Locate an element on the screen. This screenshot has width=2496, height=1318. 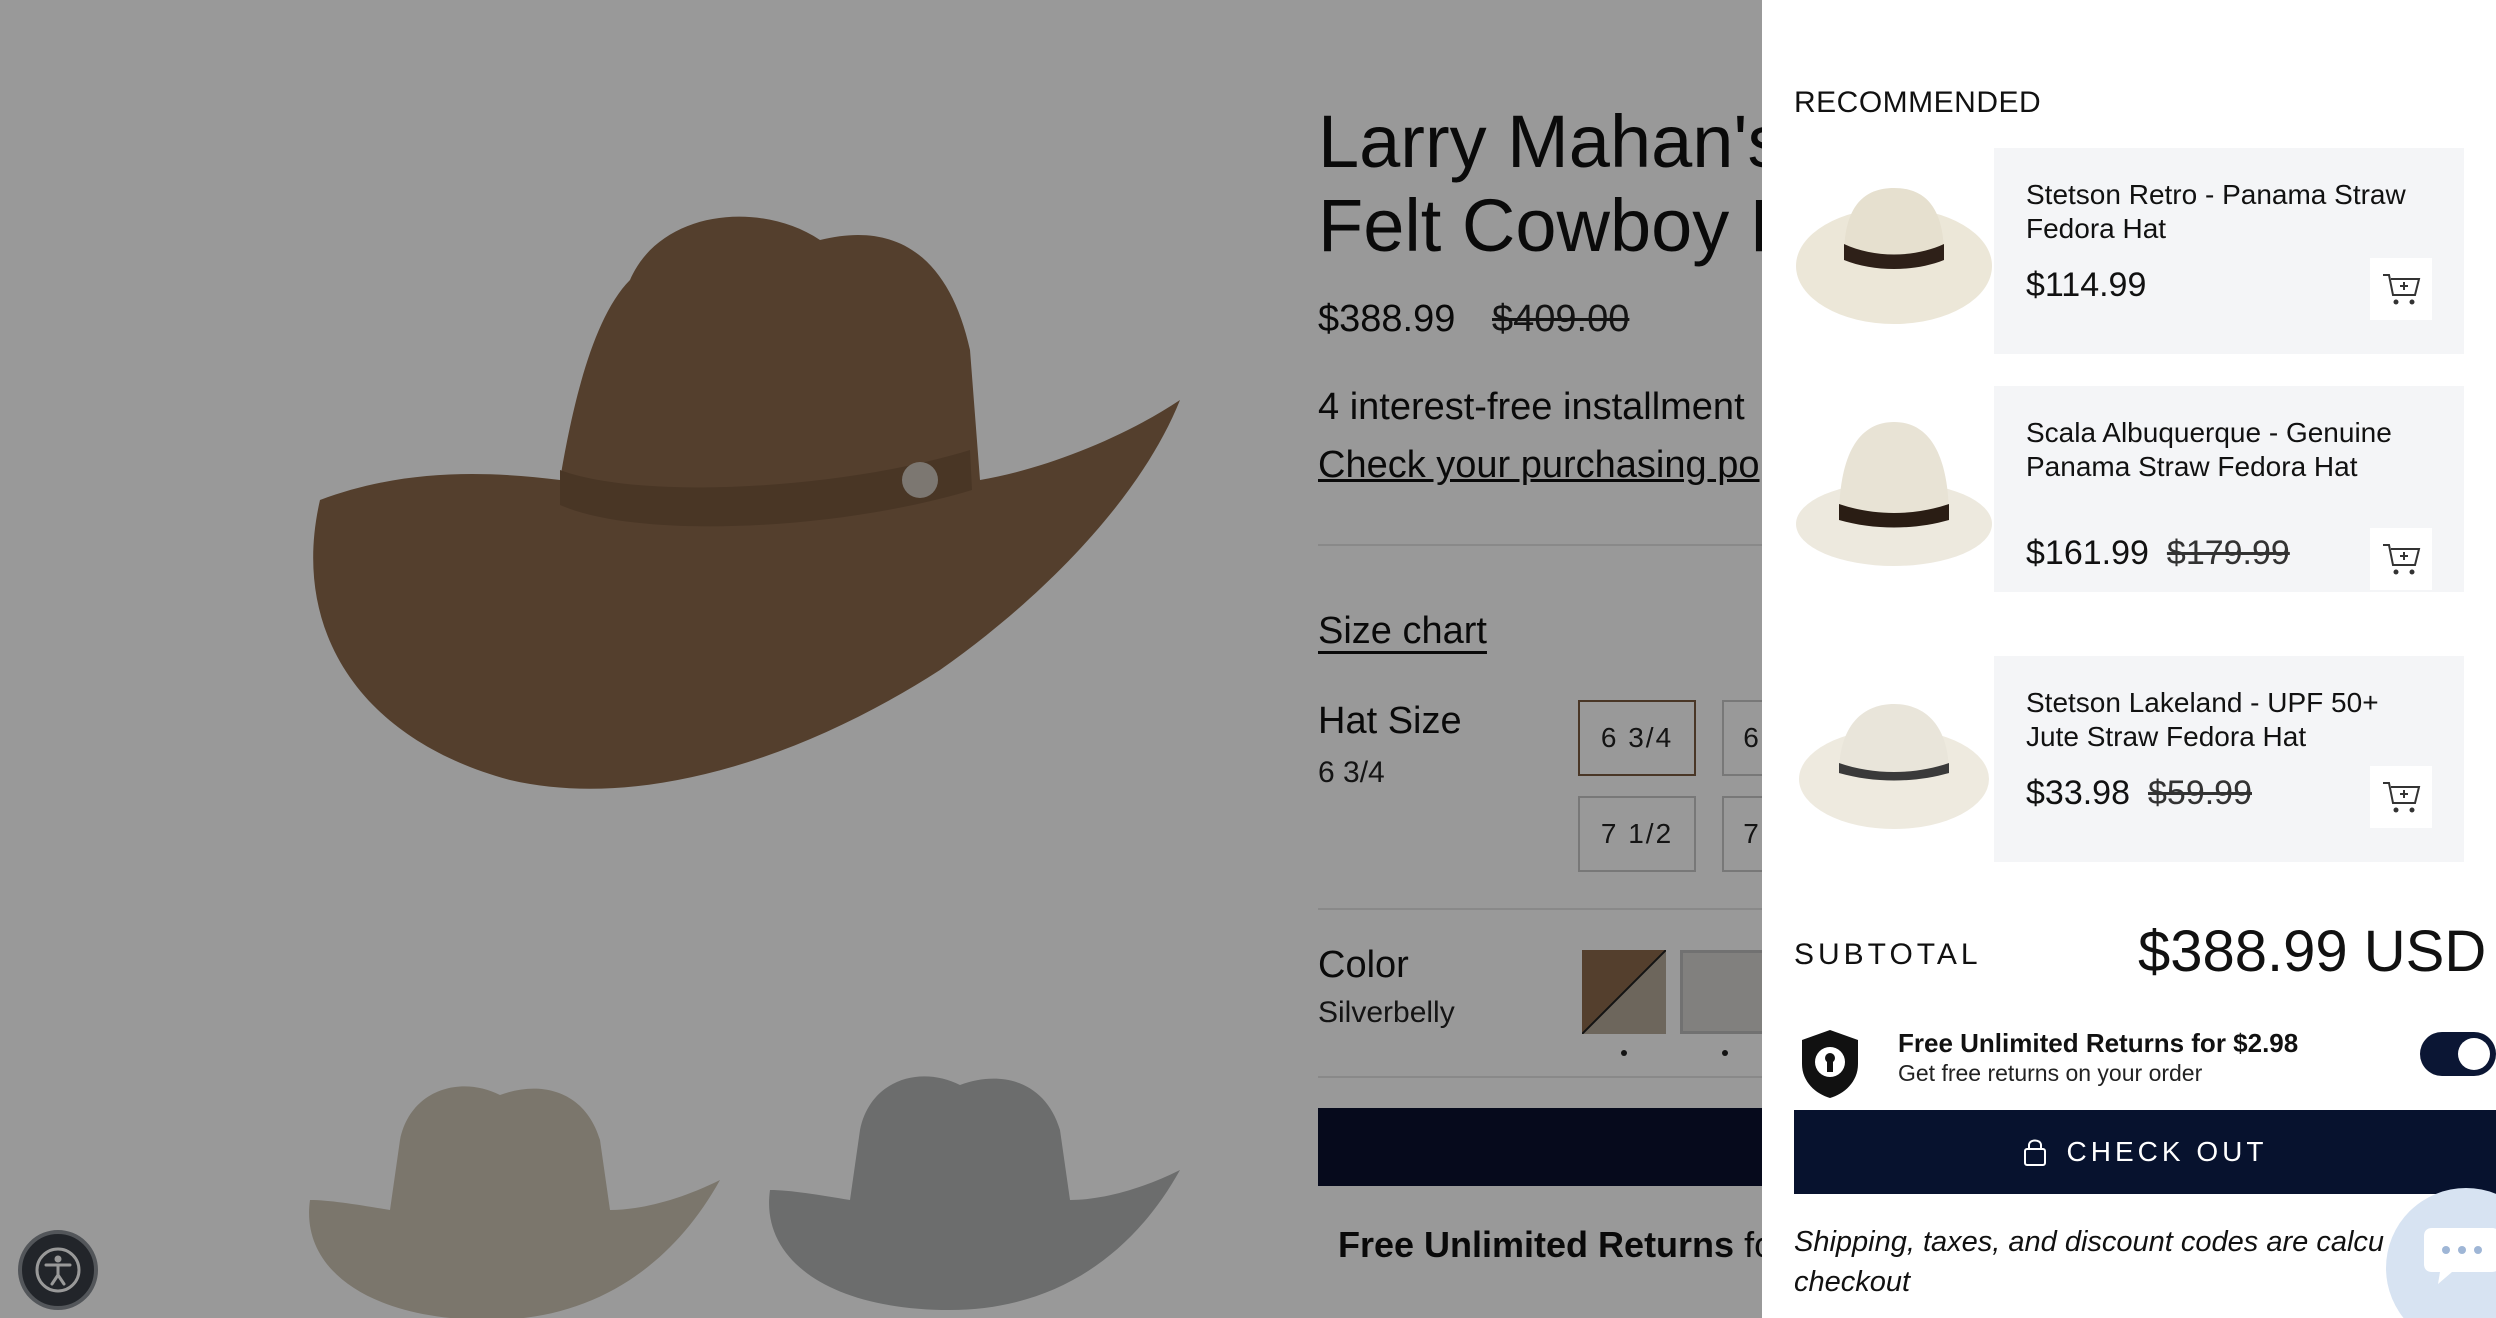
recommended-heading: RECOMMENDED is located at coordinates (1918, 102).